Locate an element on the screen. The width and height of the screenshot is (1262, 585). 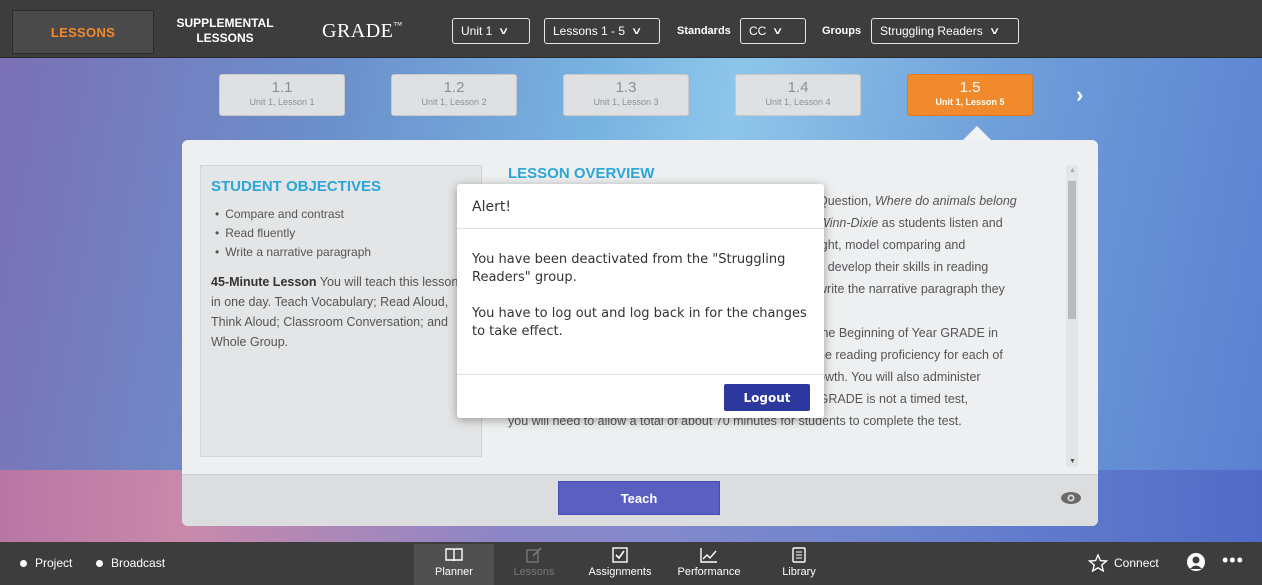
lesson-tab-1-5: 1.5 Unit 1, Lesson 5 is located at coordinates (970, 95).